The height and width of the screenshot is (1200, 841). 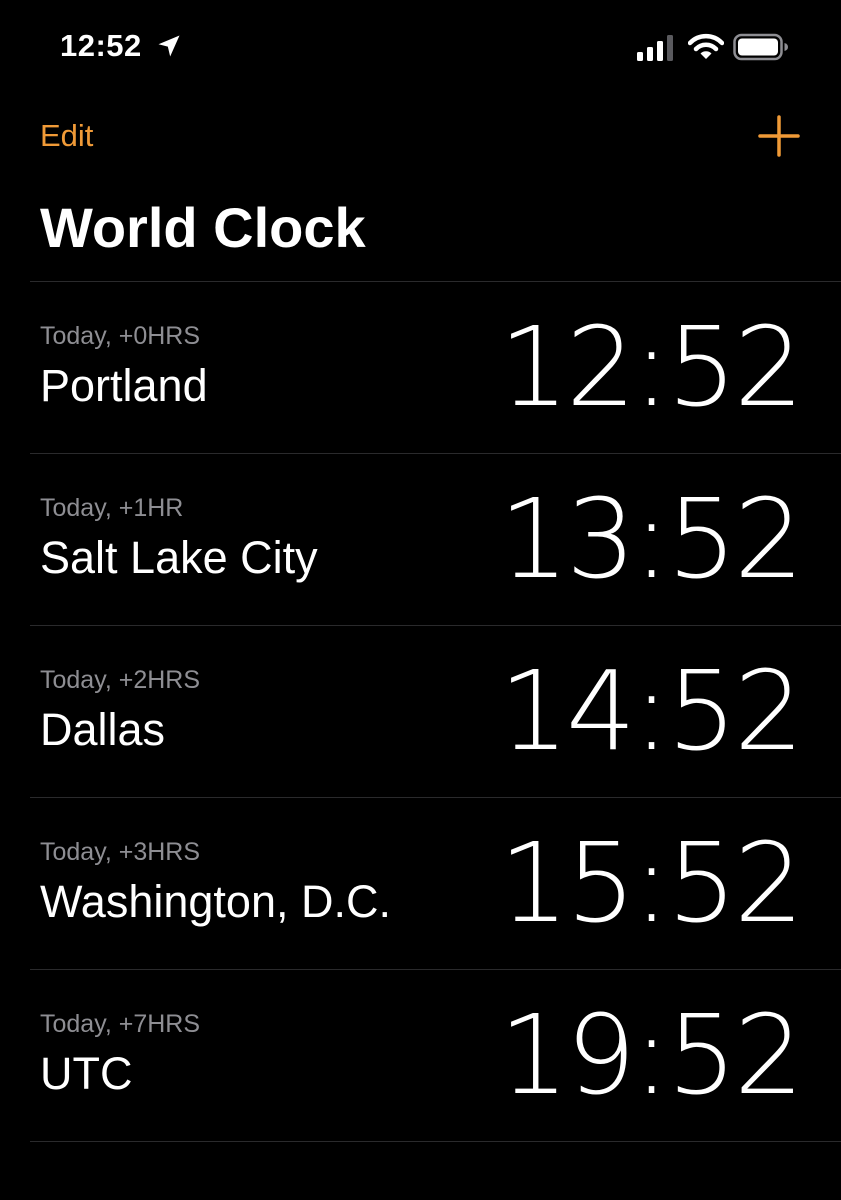 What do you see at coordinates (179, 557) in the screenshot?
I see `clock-city: Salt Lake City` at bounding box center [179, 557].